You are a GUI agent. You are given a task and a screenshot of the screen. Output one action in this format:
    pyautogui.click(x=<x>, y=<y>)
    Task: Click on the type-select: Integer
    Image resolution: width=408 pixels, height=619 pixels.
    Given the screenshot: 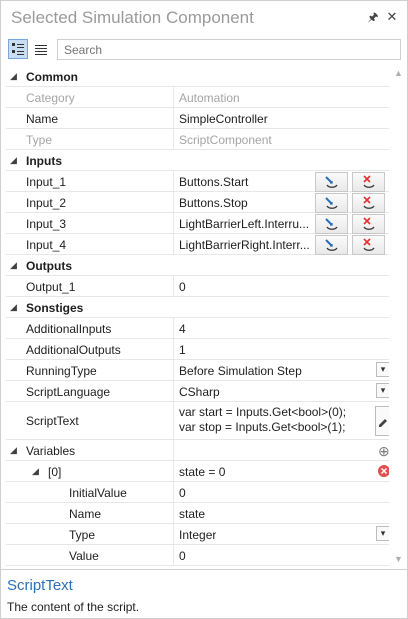 What is the action you would take?
    pyautogui.click(x=197, y=535)
    